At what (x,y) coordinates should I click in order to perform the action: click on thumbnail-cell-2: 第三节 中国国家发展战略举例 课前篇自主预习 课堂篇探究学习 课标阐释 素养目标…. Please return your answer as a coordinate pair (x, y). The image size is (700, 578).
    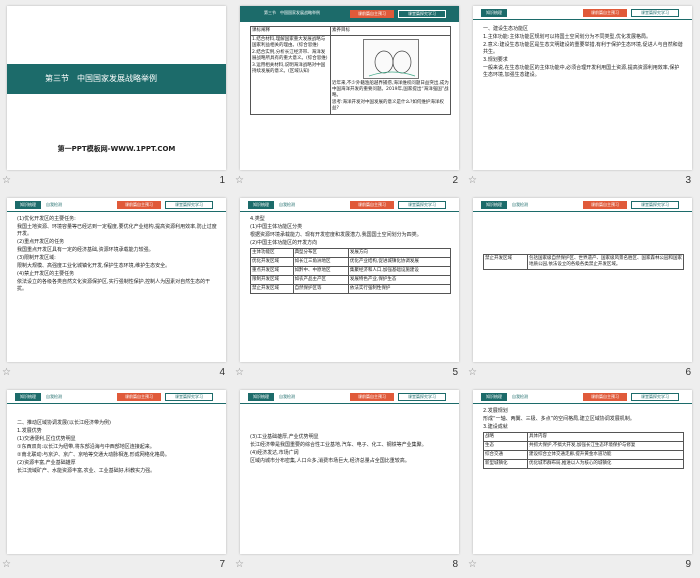
    Looking at the image, I should click on (349, 96).